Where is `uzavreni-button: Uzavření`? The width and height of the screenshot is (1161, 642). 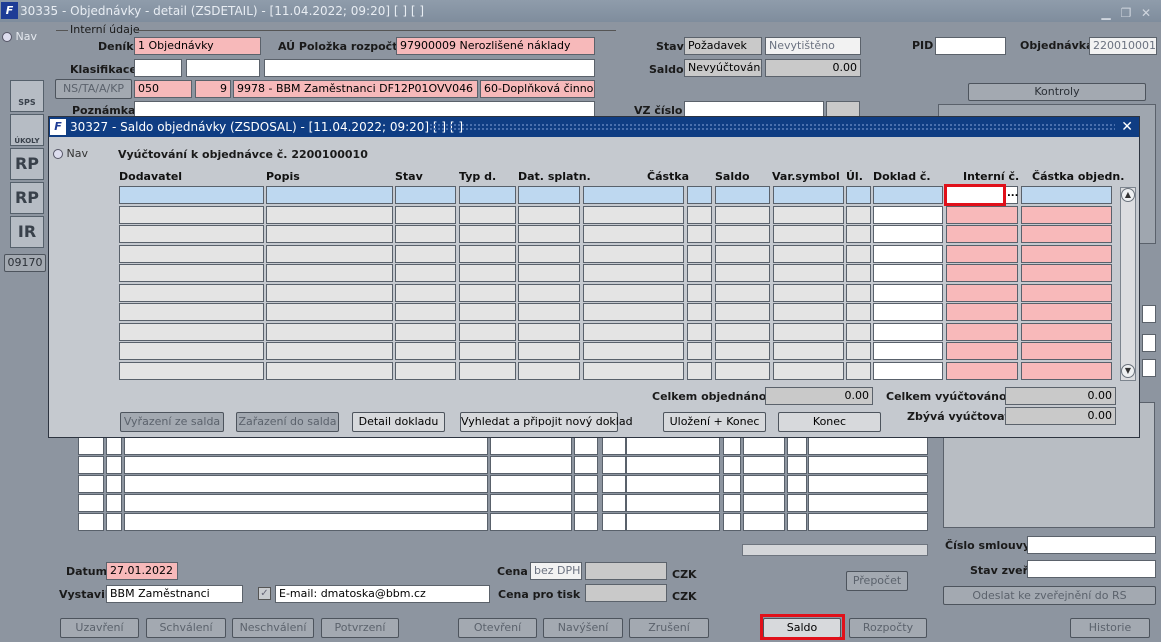
uzavreni-button: Uzavření is located at coordinates (99, 628).